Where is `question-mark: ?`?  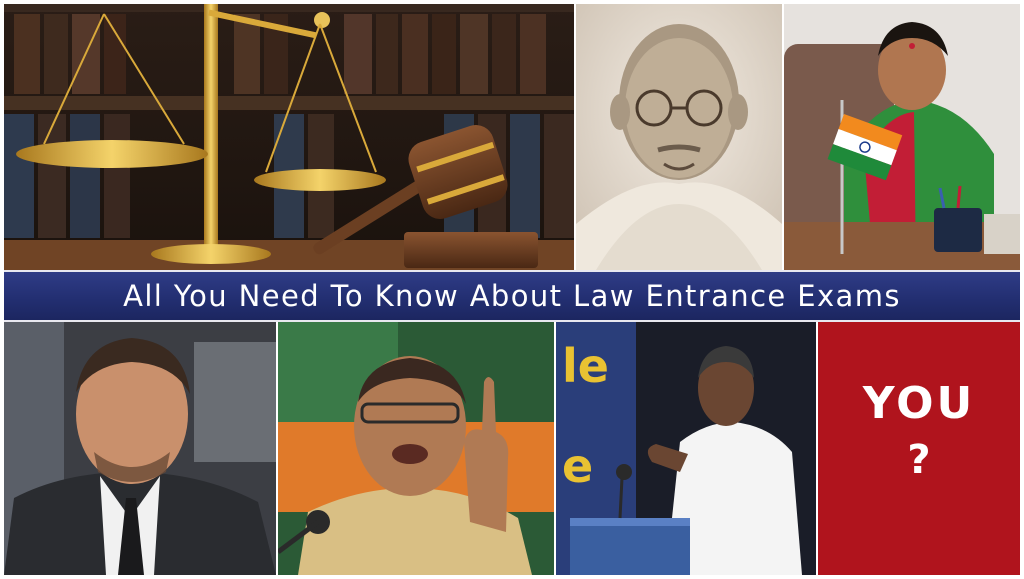
question-mark: ? is located at coordinates (919, 460).